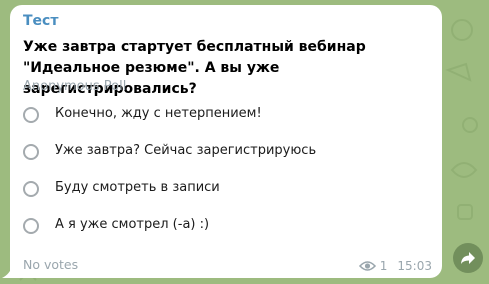 This screenshot has height=284, width=489. I want to click on poll-option-label: Конечно, жду с нетерпением!, so click(158, 113).